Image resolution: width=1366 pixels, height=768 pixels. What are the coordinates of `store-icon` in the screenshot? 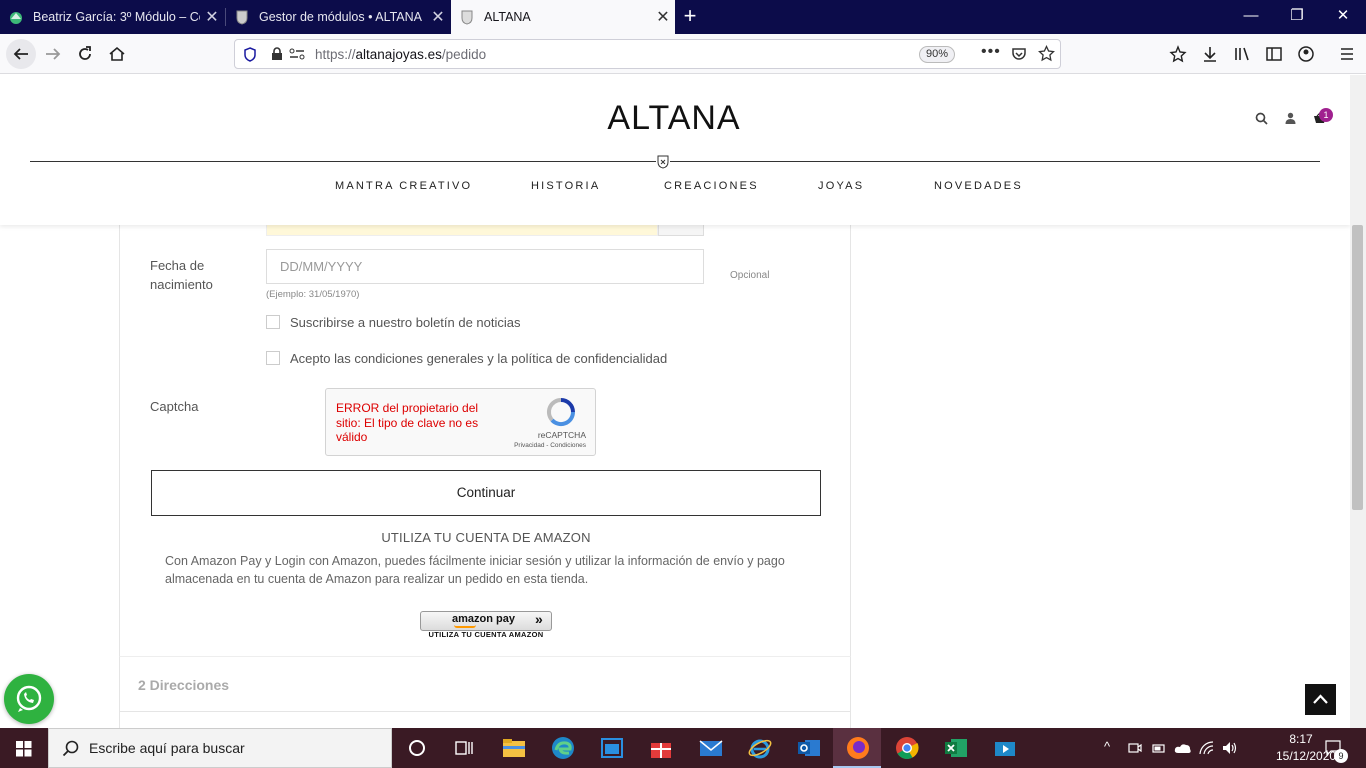 It's located at (612, 748).